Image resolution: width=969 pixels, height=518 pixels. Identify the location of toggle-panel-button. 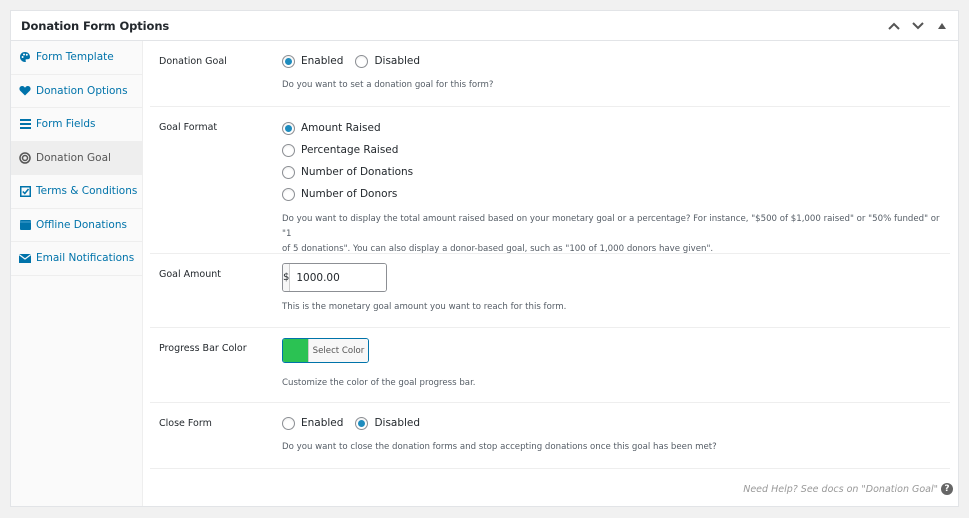
(942, 26).